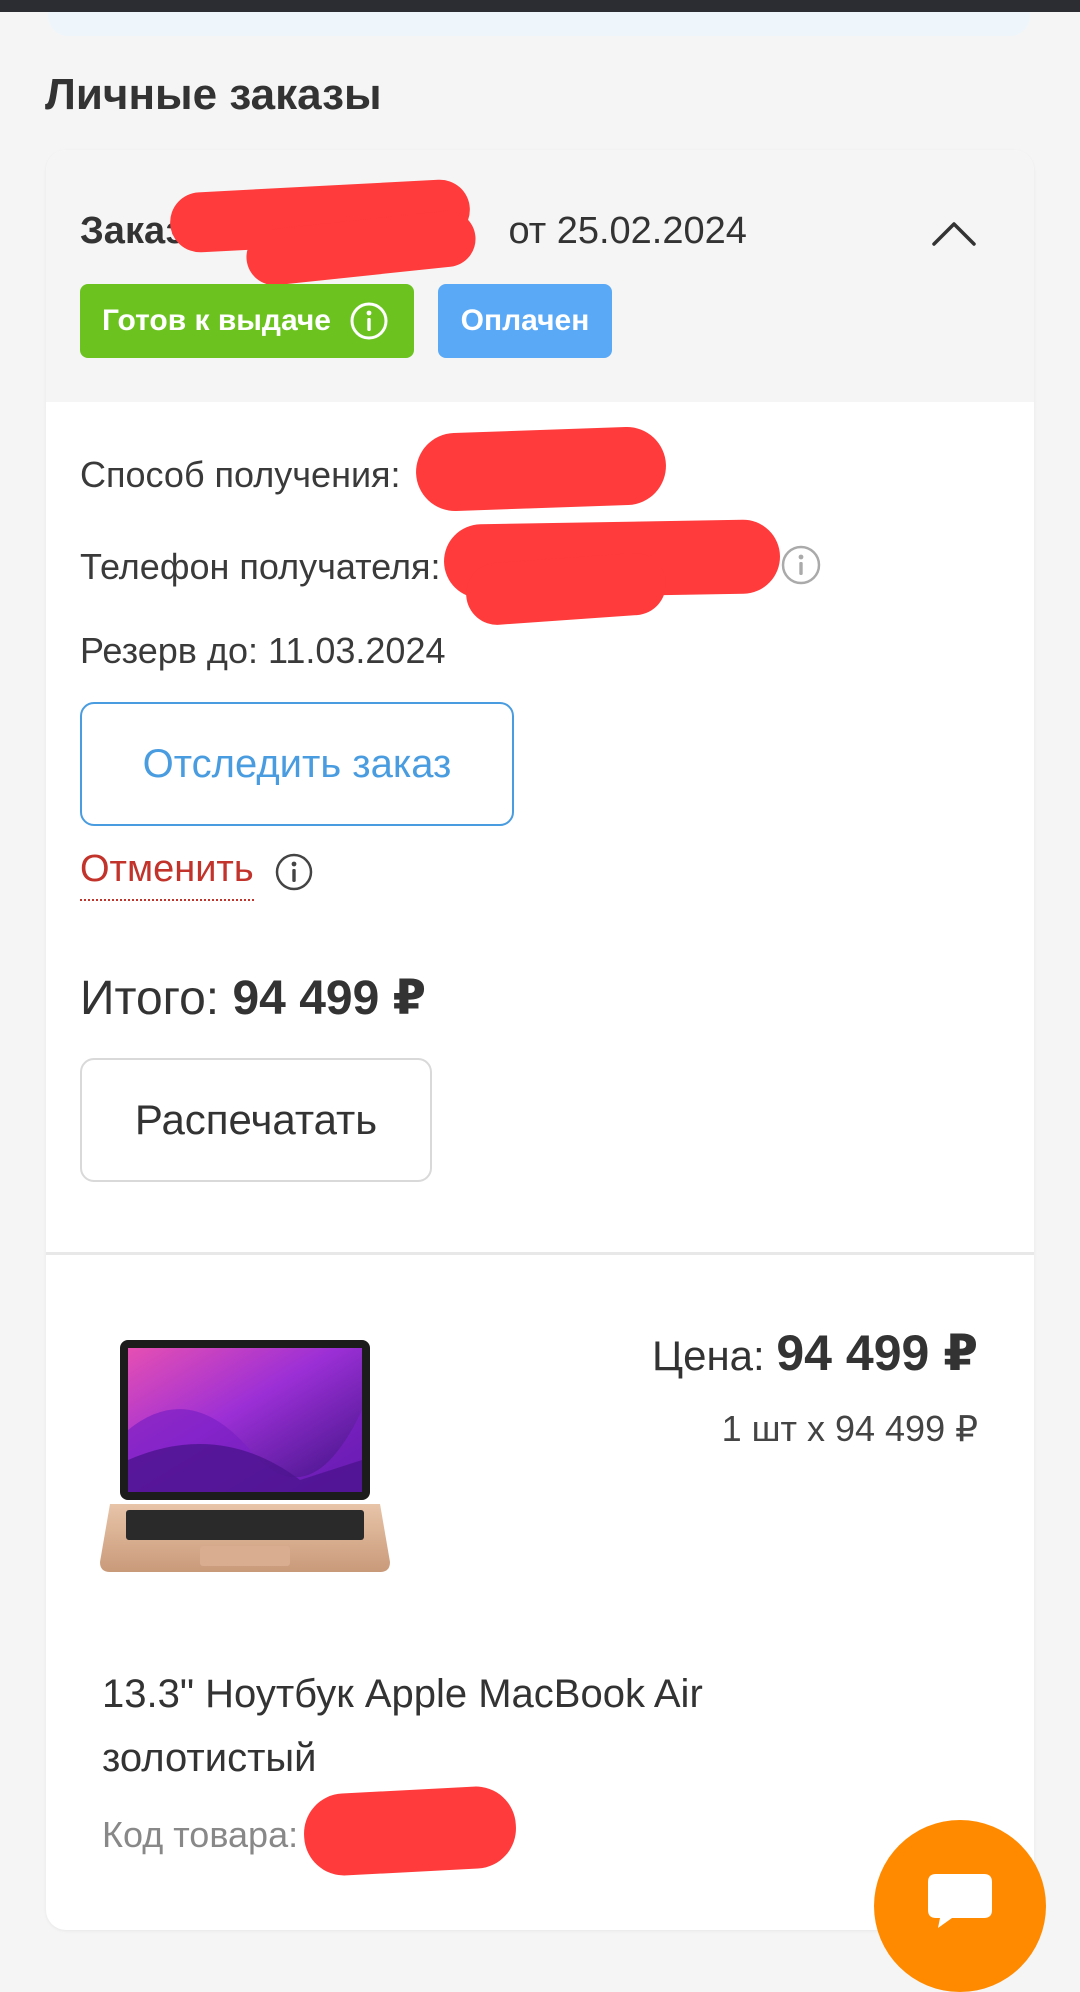 The height and width of the screenshot is (1992, 1080). I want to click on status-badge-paid: Оплачен, so click(525, 321).